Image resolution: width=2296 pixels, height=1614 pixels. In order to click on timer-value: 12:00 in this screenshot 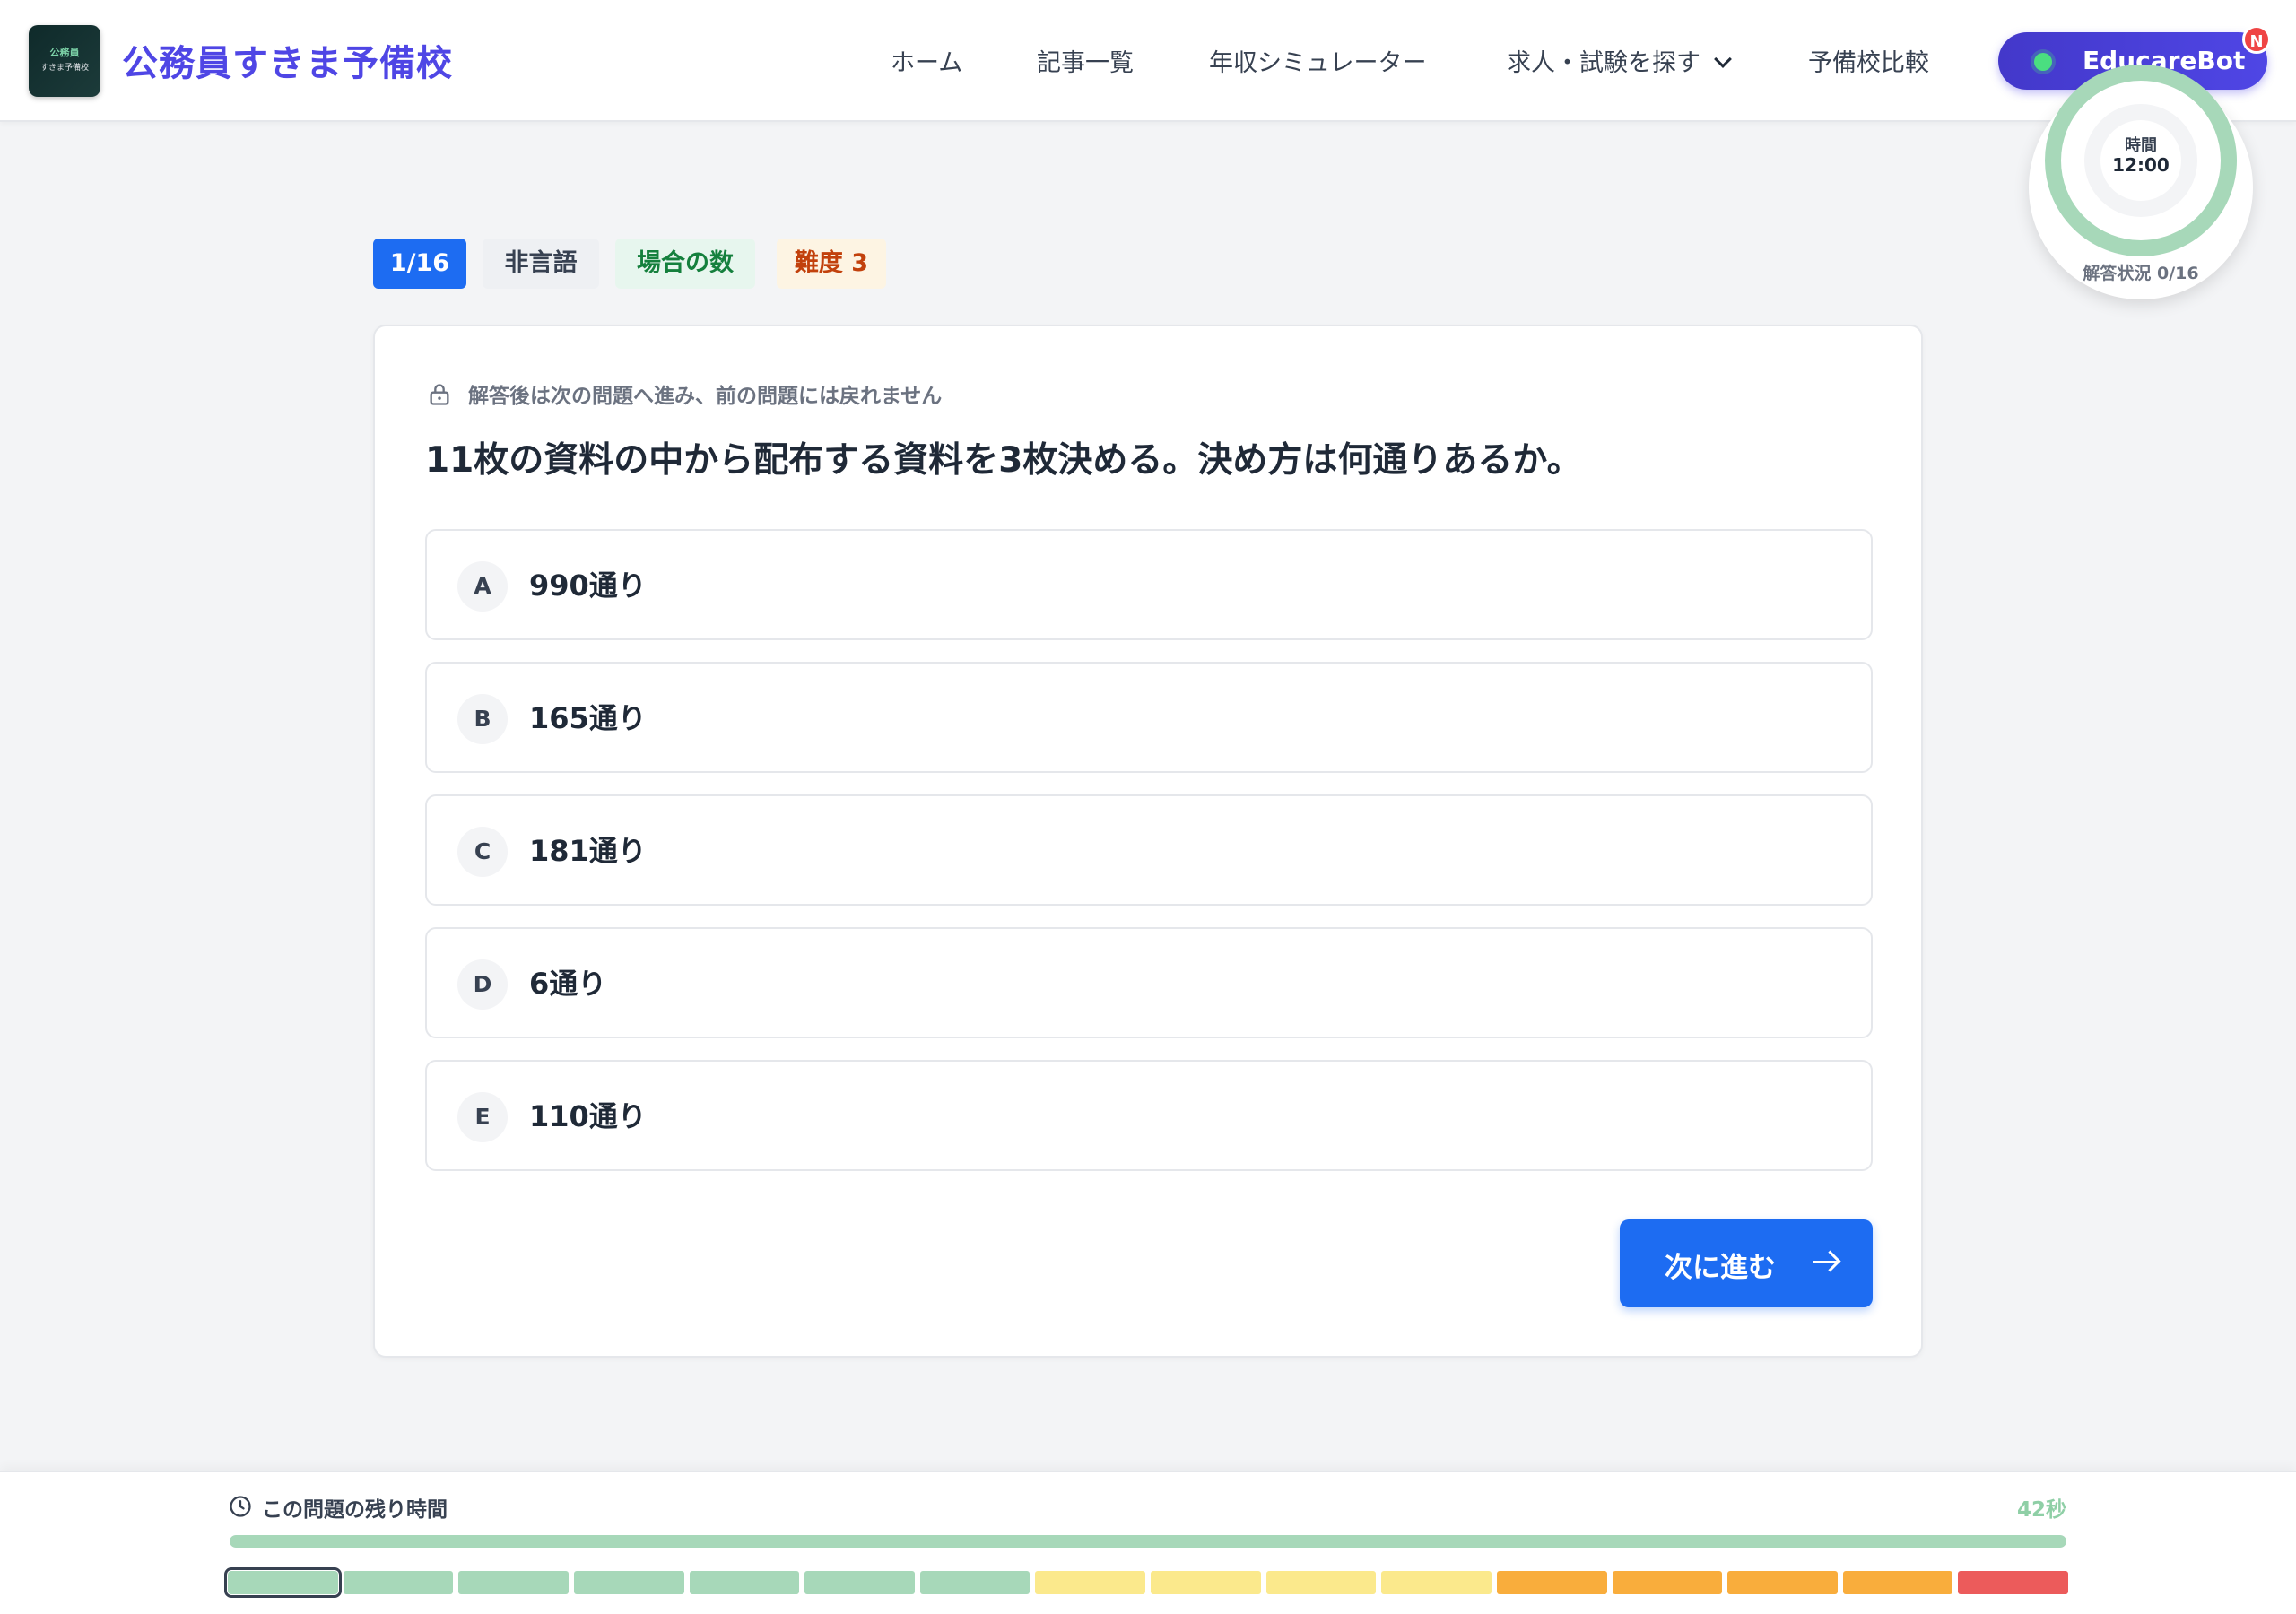, I will do `click(2141, 165)`.